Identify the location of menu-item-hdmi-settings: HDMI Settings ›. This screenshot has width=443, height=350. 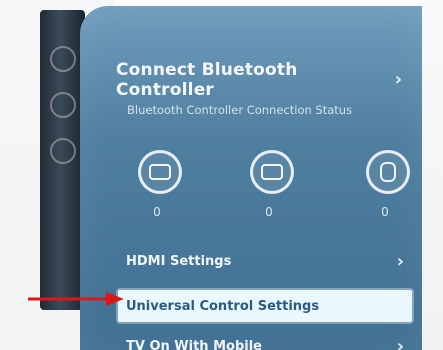
(261, 261).